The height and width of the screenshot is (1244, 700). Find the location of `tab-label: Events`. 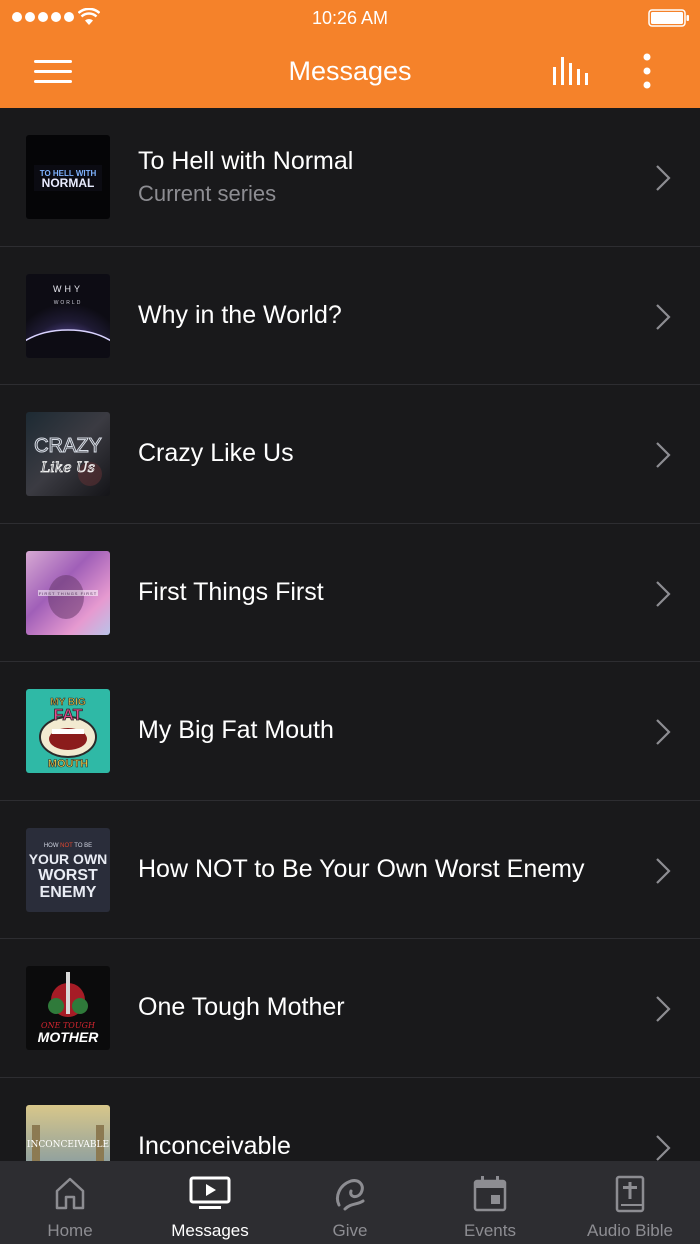

tab-label: Events is located at coordinates (490, 1230).